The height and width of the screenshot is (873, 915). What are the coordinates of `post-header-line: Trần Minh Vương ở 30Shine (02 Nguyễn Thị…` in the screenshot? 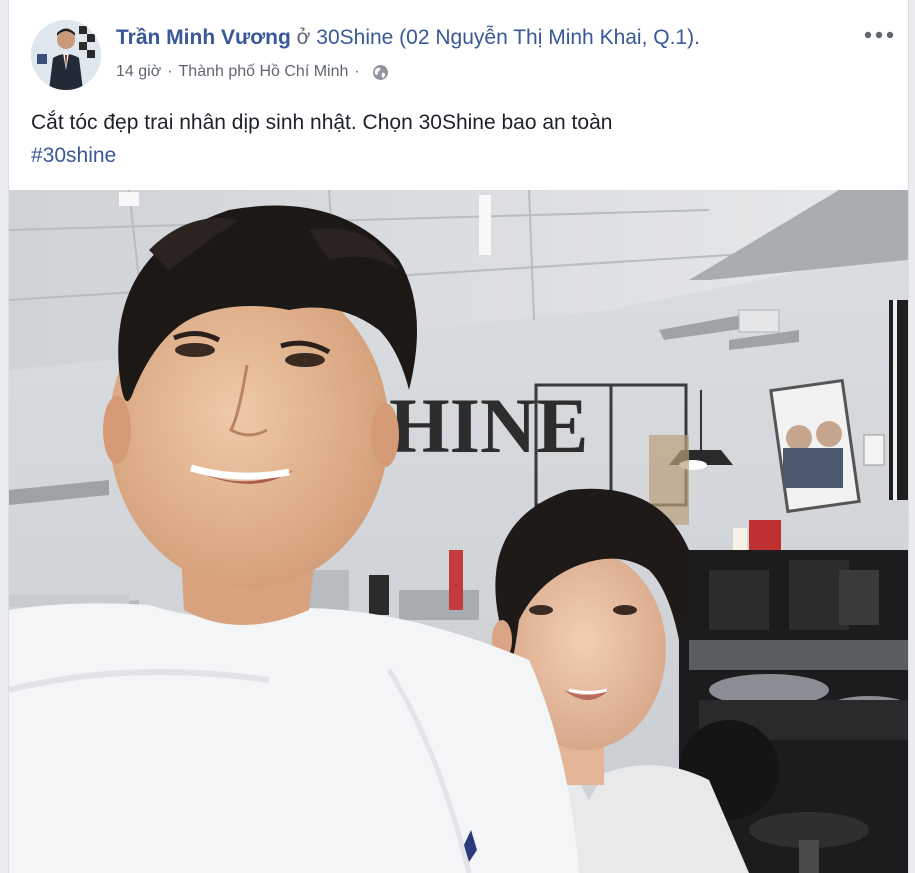 It's located at (408, 38).